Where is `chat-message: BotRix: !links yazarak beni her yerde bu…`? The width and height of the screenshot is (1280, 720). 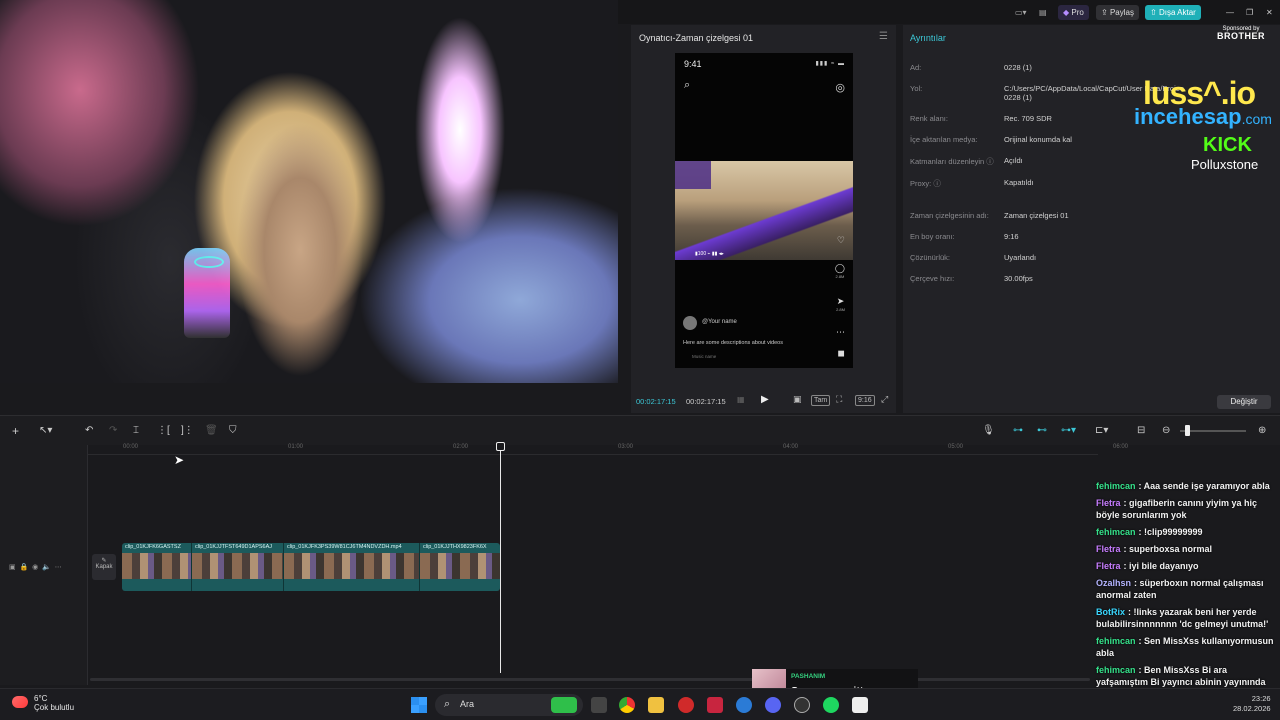 chat-message: BotRix: !links yazarak beni her yerde bu… is located at coordinates (1188, 618).